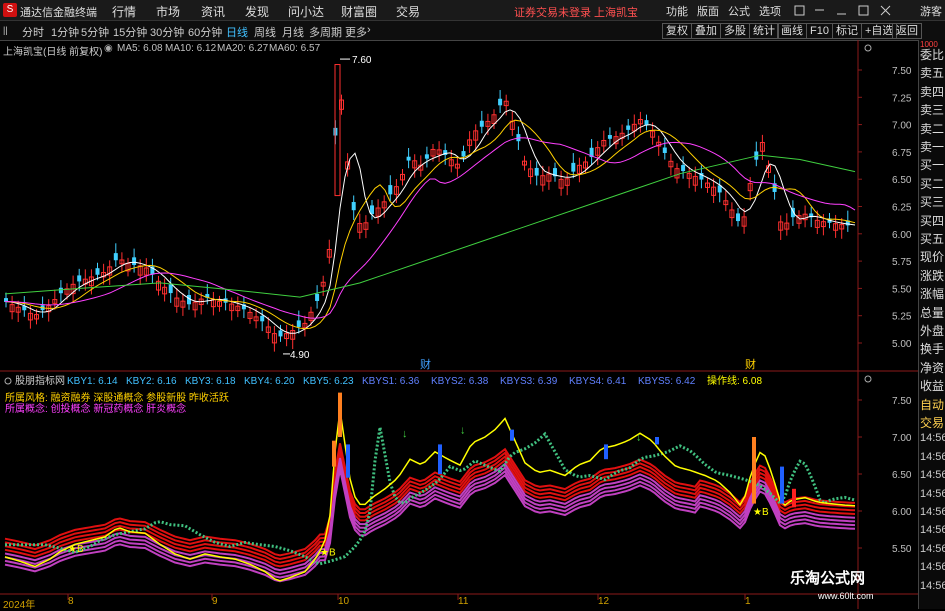 Image resolution: width=945 pixels, height=611 pixels. I want to click on menu-icon, so click(799, 10).